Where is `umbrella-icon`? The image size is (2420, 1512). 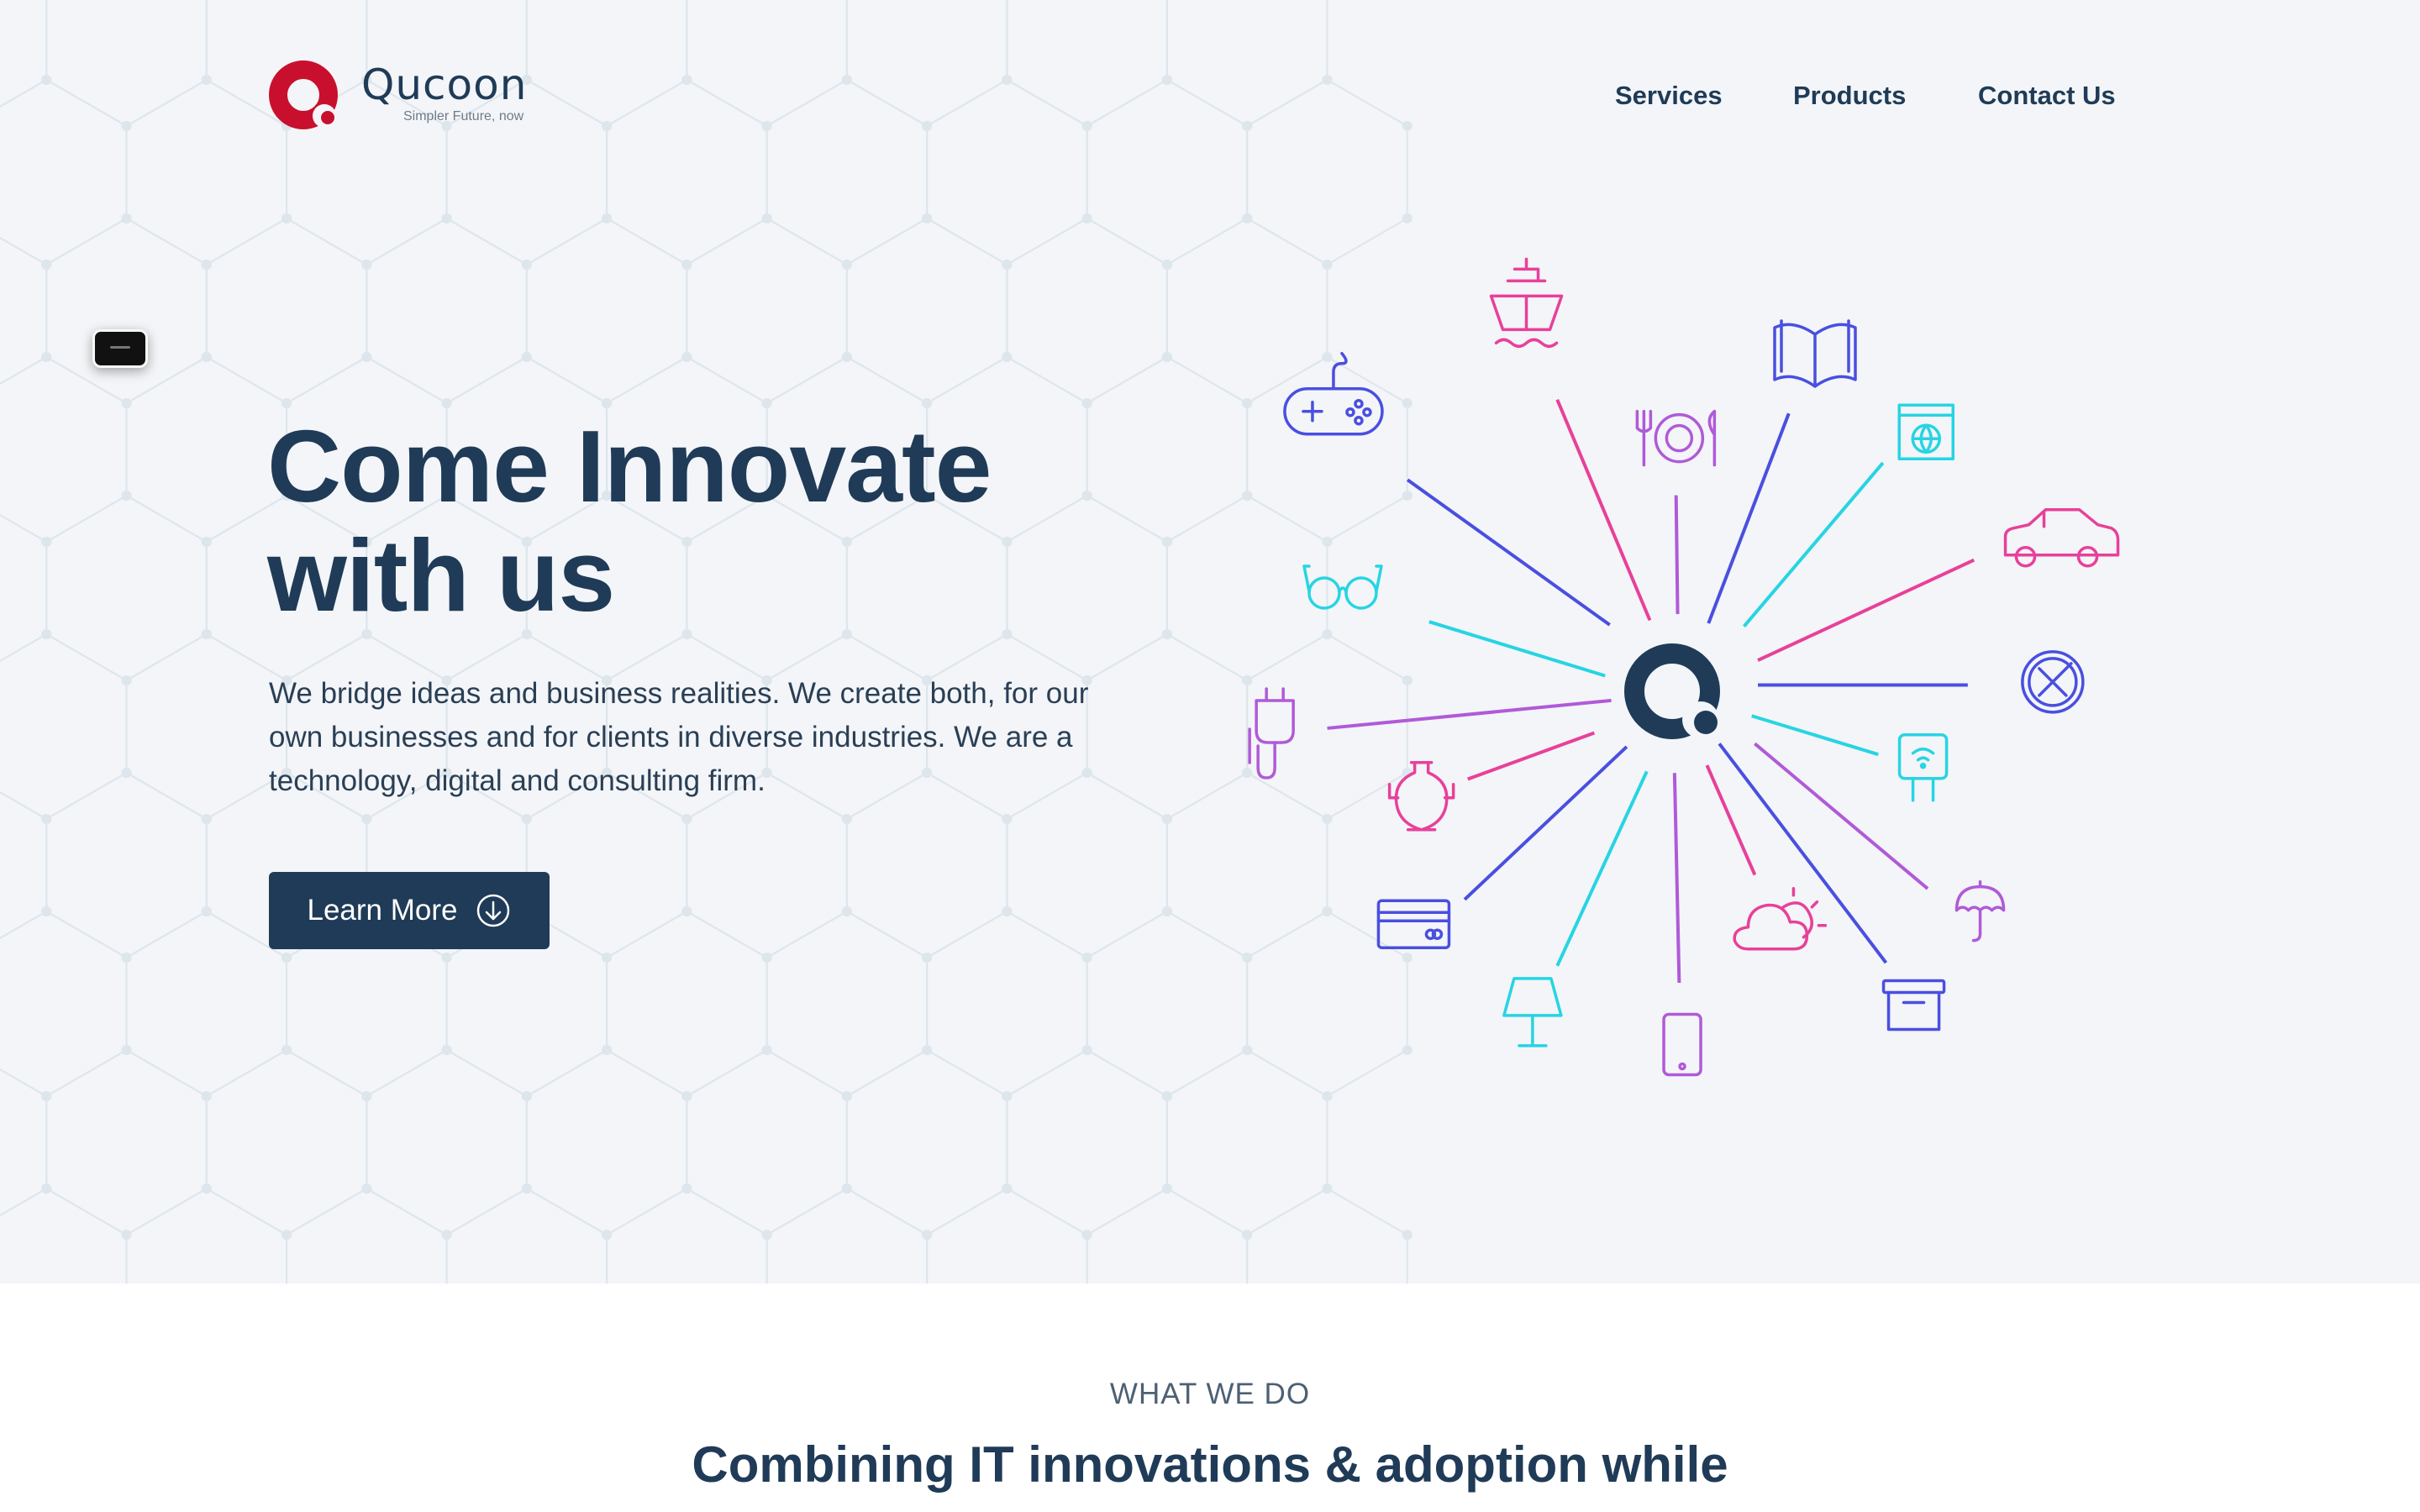 umbrella-icon is located at coordinates (1980, 910).